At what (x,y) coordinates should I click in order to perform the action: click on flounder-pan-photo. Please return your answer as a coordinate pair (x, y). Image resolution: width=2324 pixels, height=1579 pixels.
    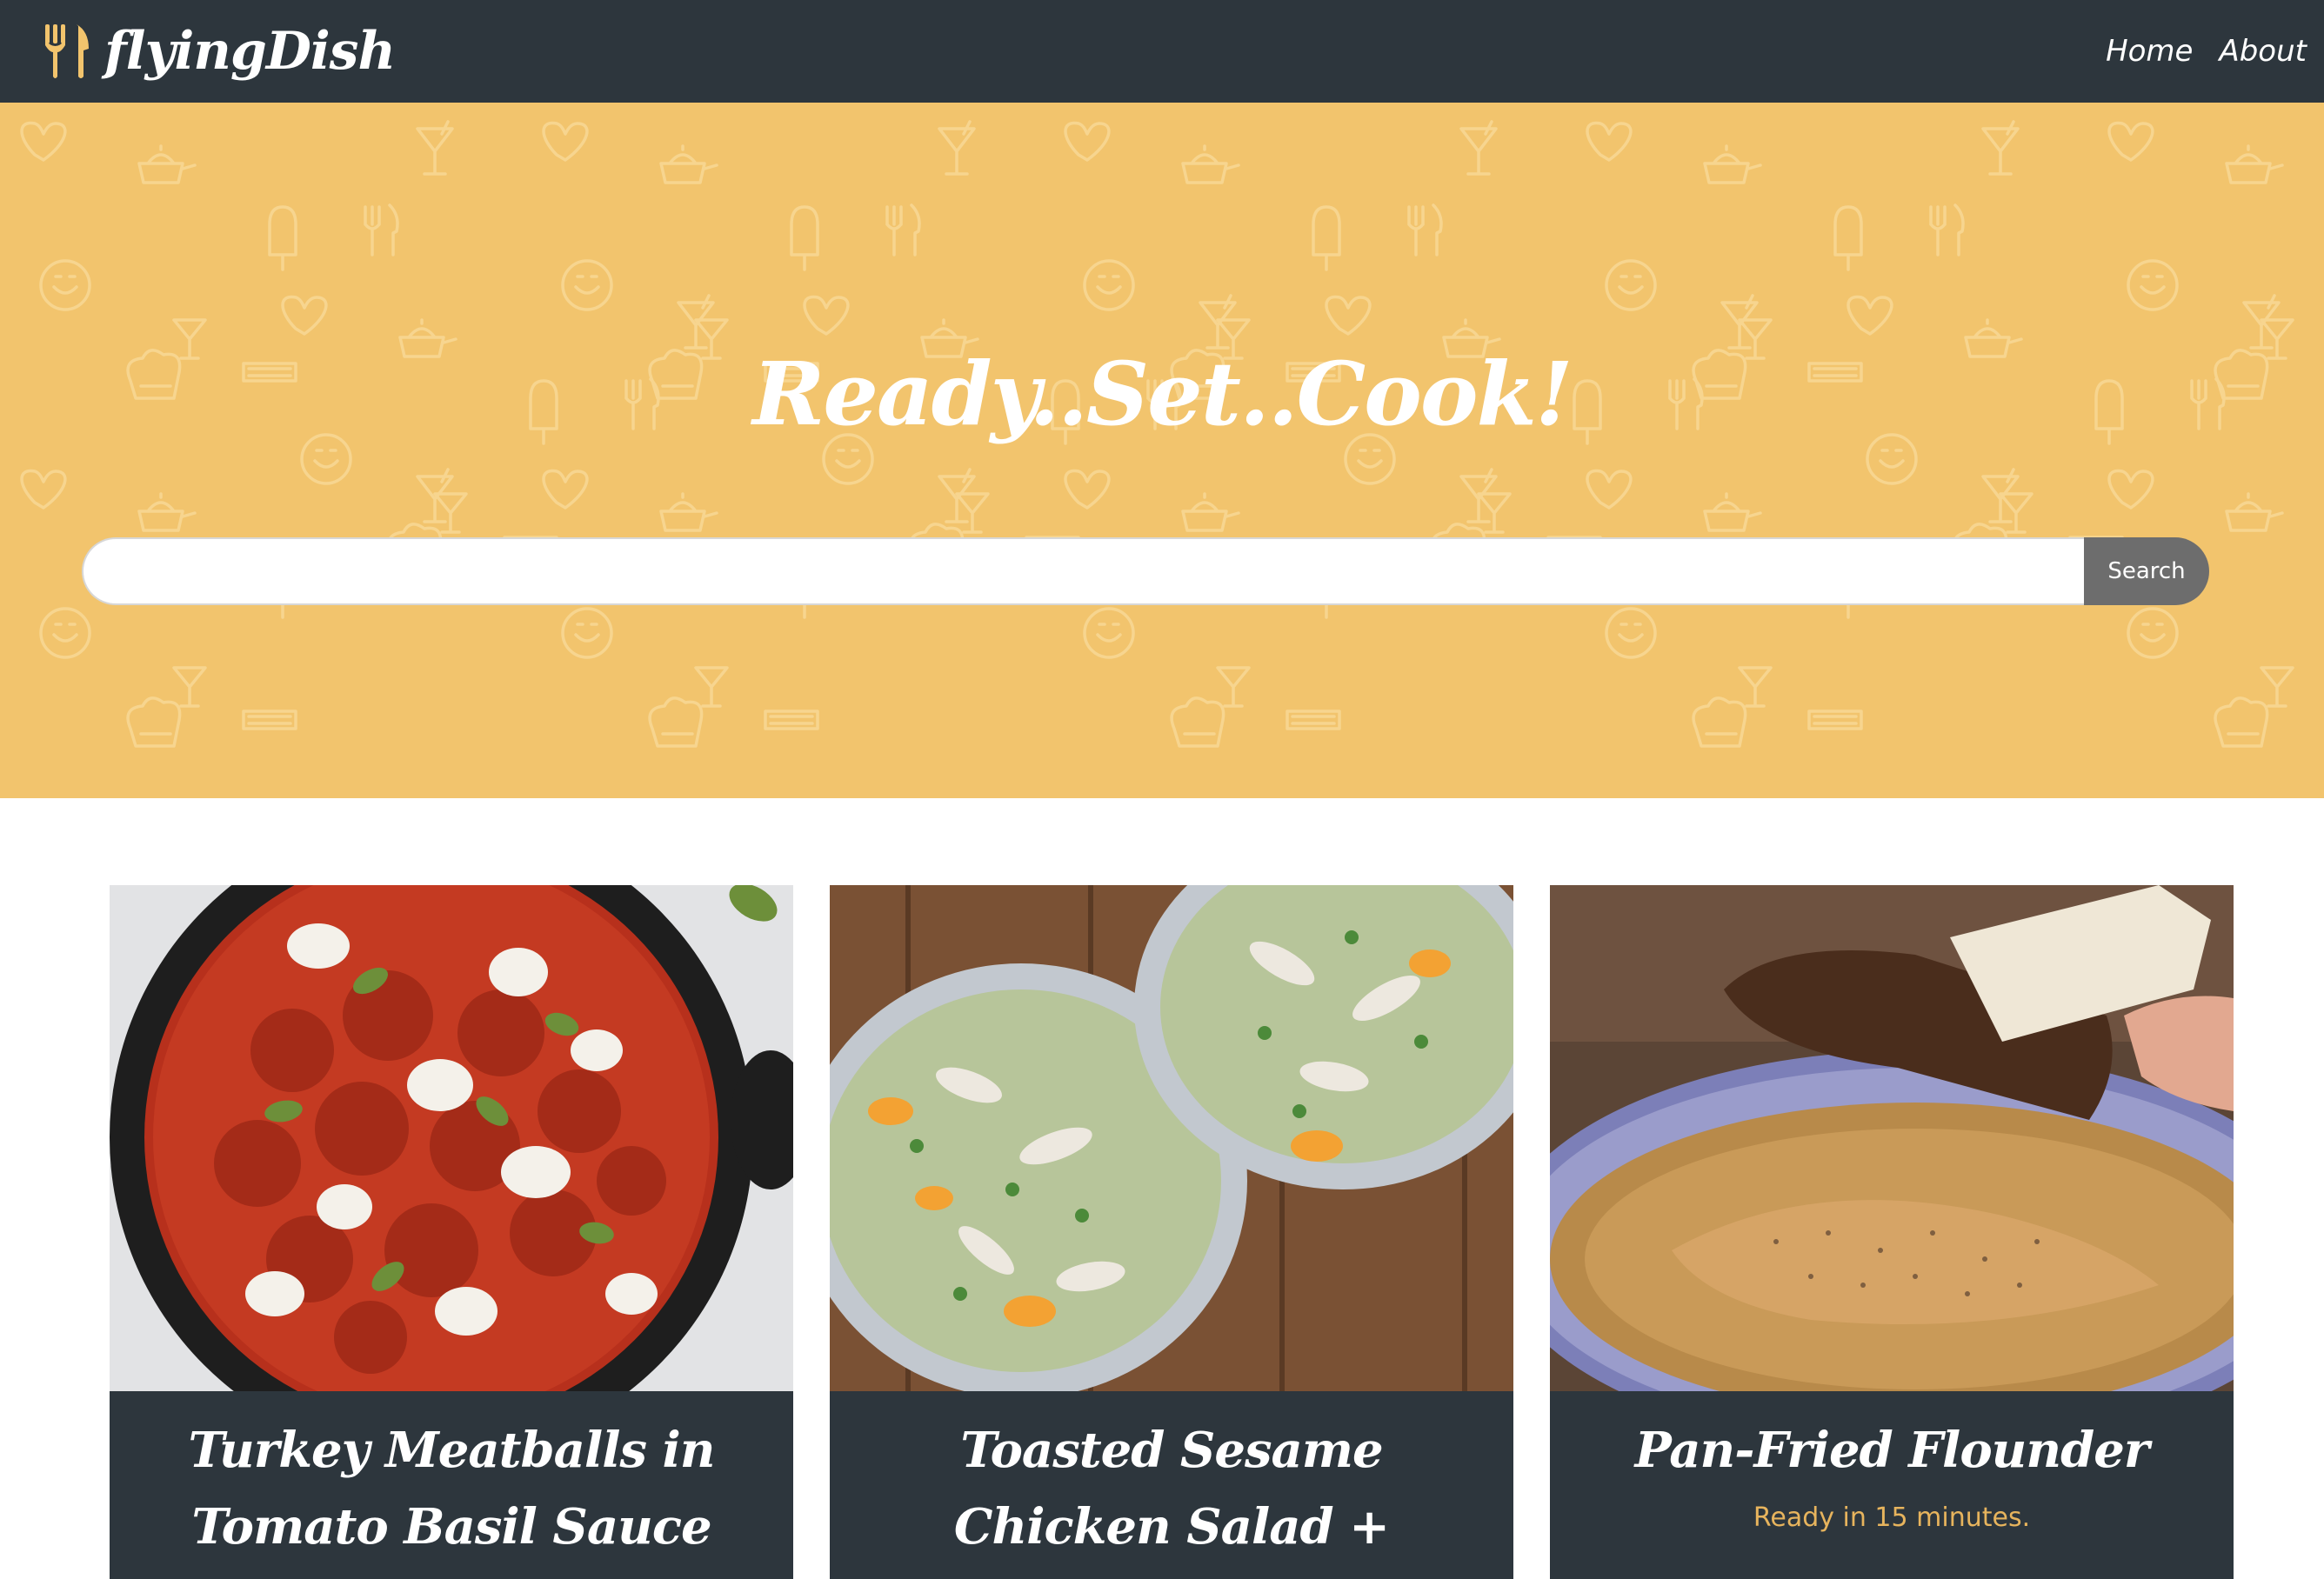
    Looking at the image, I should click on (1892, 1138).